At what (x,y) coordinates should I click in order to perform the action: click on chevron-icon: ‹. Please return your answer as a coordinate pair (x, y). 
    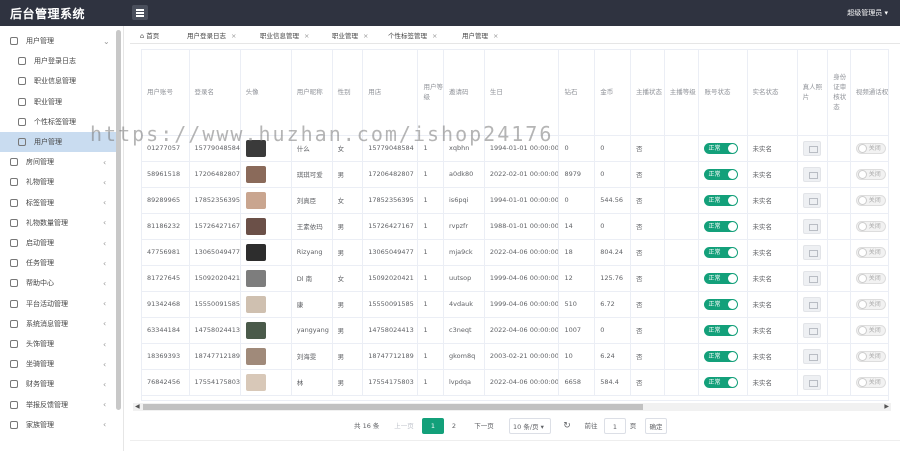
    Looking at the image, I should click on (105, 223).